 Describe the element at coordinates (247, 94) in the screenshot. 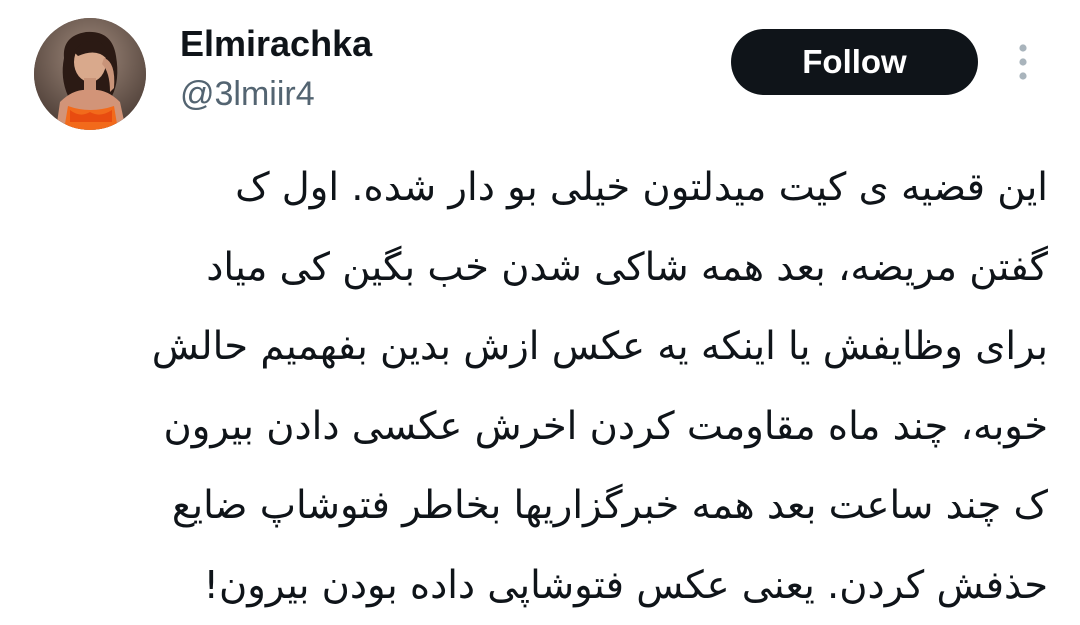

I see `user-handle: @3lmiir4` at that location.